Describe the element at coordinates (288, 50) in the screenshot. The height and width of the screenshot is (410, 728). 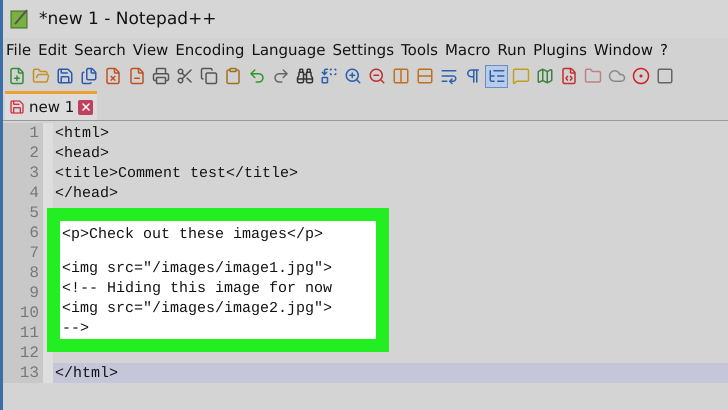
I see `menu-item: Language` at that location.